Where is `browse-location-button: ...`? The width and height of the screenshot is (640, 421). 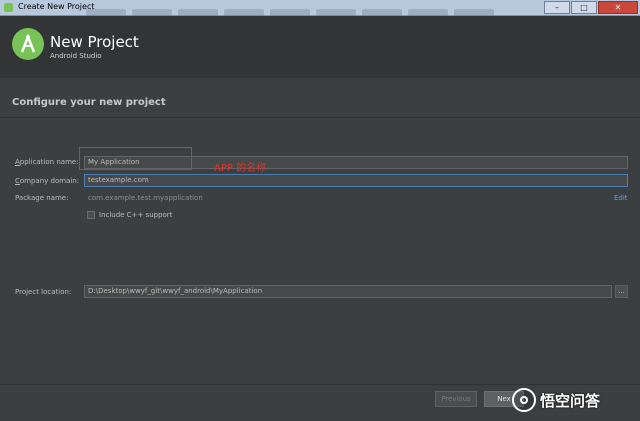 browse-location-button: ... is located at coordinates (621, 291).